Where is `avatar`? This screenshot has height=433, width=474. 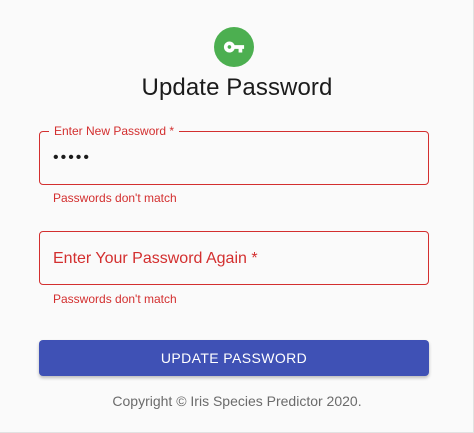 avatar is located at coordinates (234, 47).